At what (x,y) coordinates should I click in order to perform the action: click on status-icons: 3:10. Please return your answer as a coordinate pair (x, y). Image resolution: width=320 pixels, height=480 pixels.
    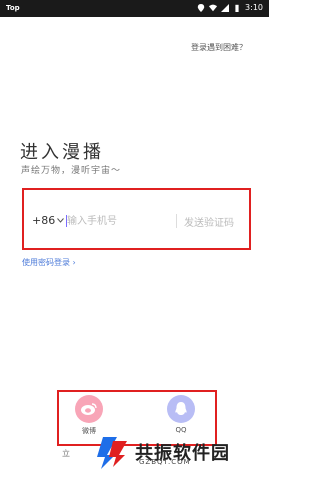
    Looking at the image, I should click on (230, 7).